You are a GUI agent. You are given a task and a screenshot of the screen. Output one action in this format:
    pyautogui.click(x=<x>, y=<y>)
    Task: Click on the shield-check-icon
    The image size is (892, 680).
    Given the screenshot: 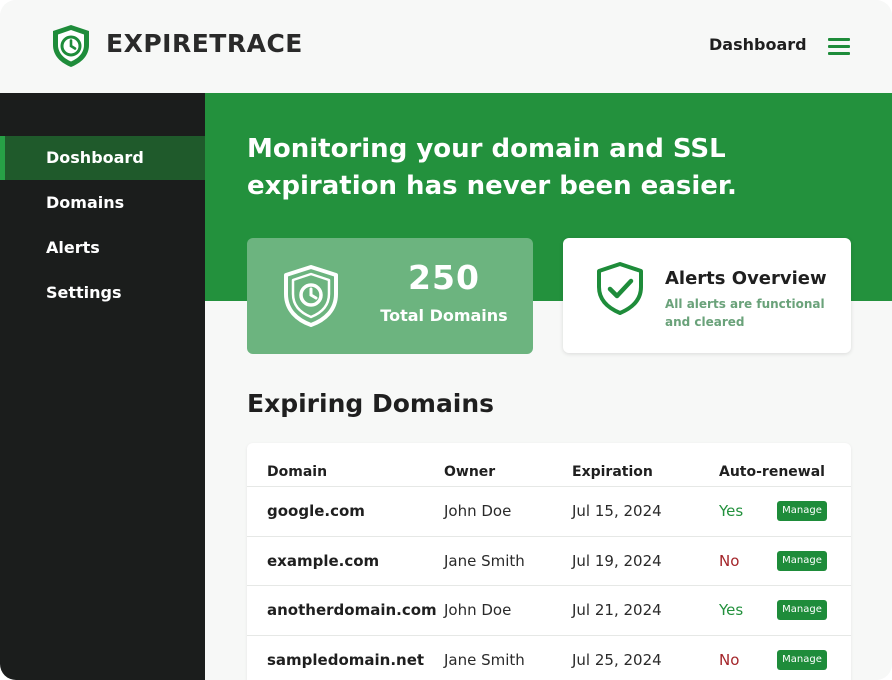 What is the action you would take?
    pyautogui.click(x=620, y=288)
    